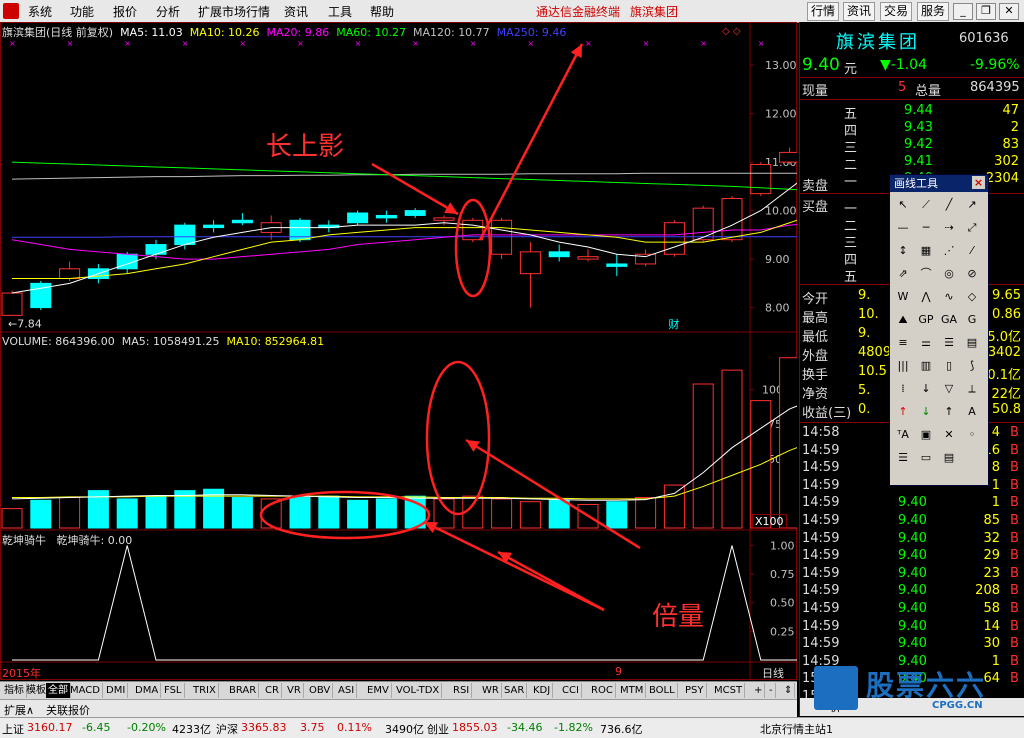  I want to click on draw-tool-icon: ⟆, so click(972, 366).